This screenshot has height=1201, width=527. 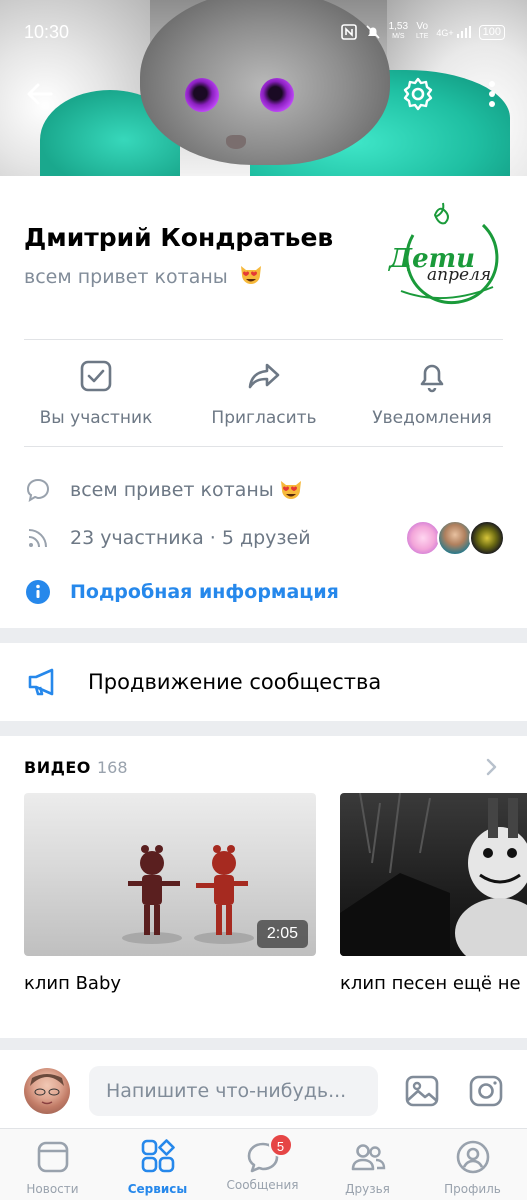 I want to click on video-thumbnail: 2:05, so click(x=170, y=874).